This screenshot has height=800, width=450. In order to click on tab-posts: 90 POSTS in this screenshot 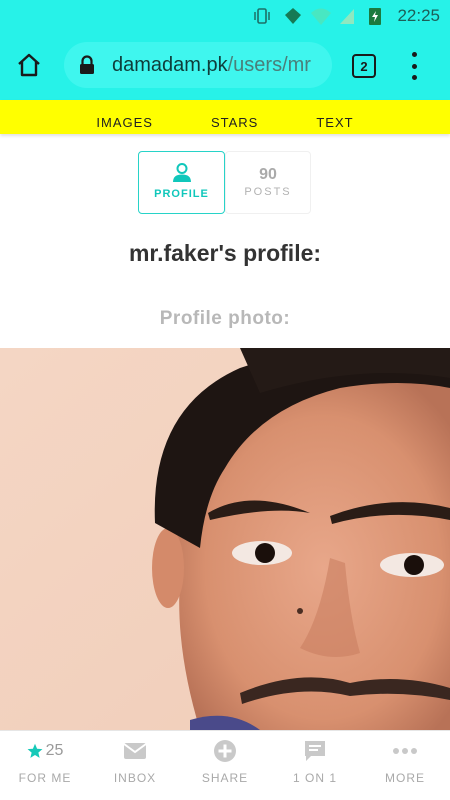, I will do `click(268, 182)`.